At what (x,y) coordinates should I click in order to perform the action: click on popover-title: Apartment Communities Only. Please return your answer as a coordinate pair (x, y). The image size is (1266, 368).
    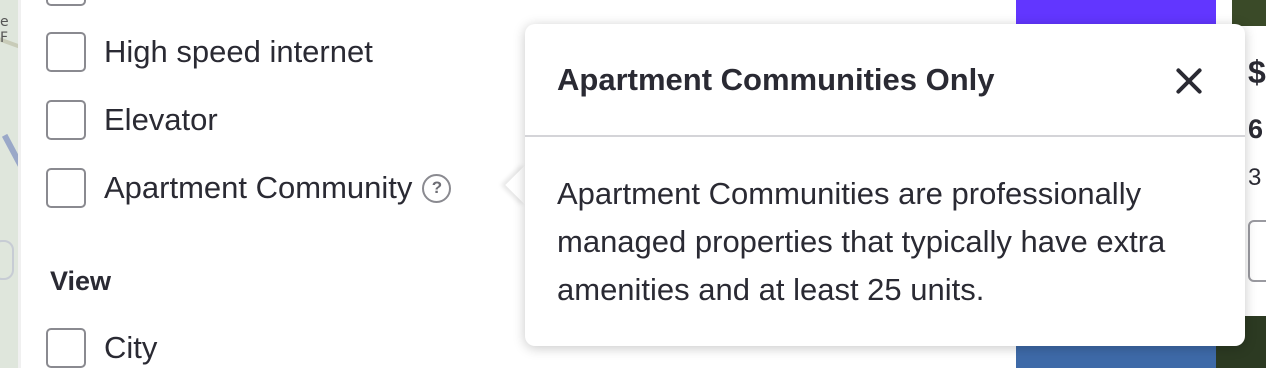
    Looking at the image, I should click on (776, 79).